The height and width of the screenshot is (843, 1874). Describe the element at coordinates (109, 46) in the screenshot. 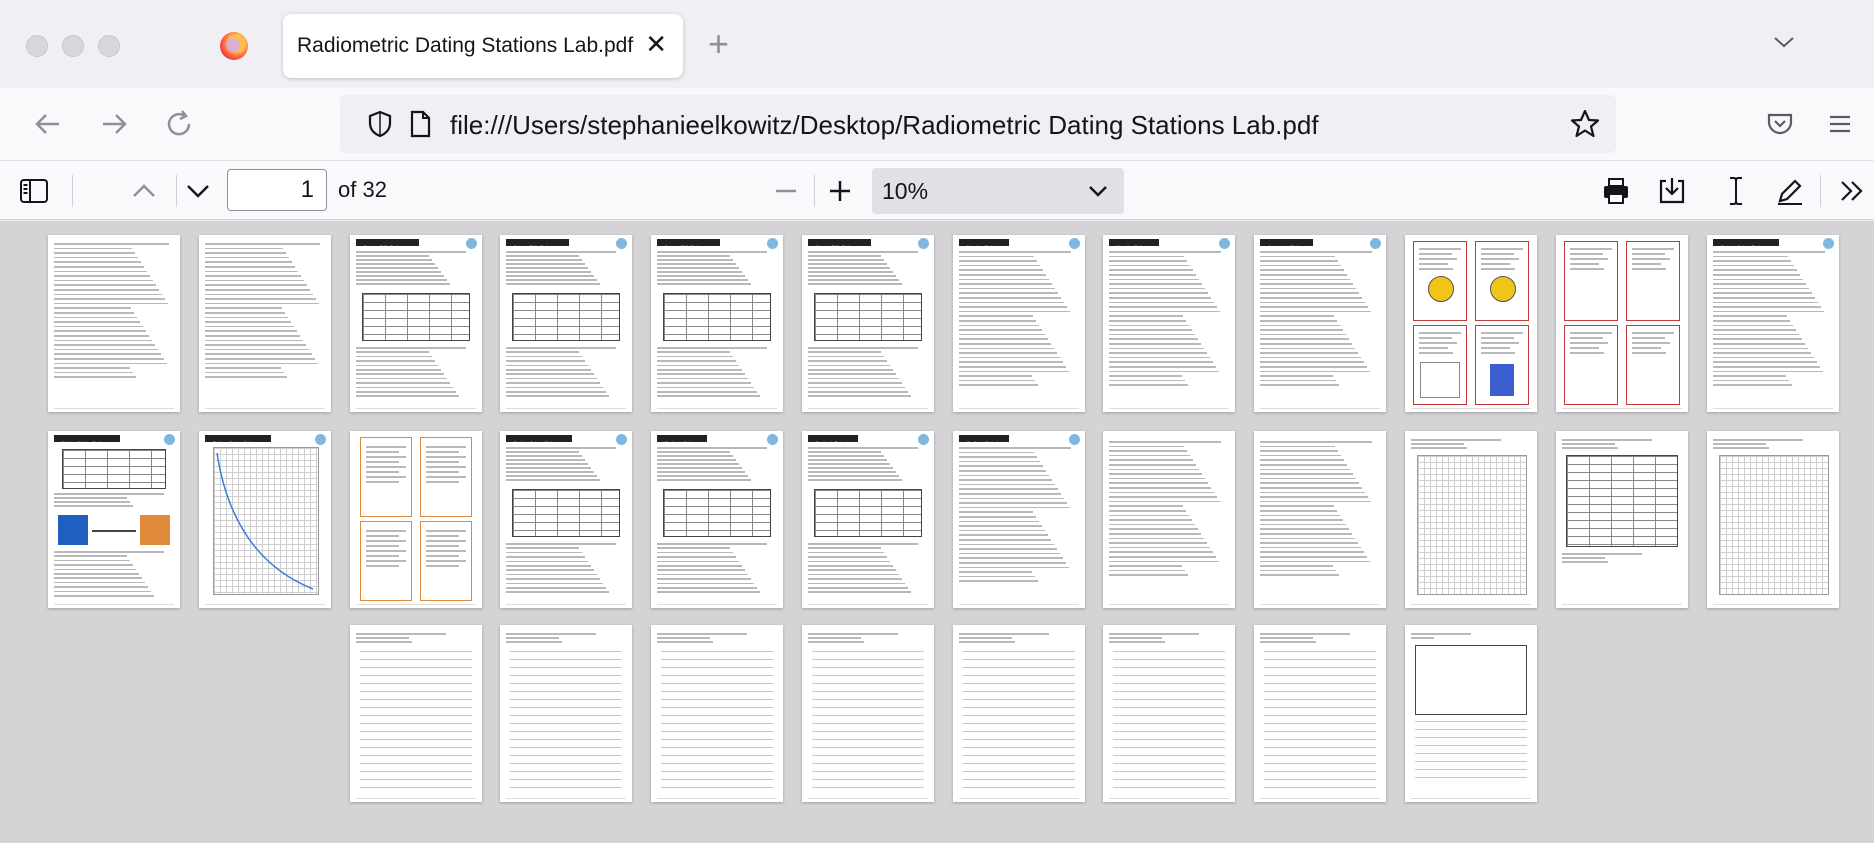

I see `window-zoom-button` at that location.